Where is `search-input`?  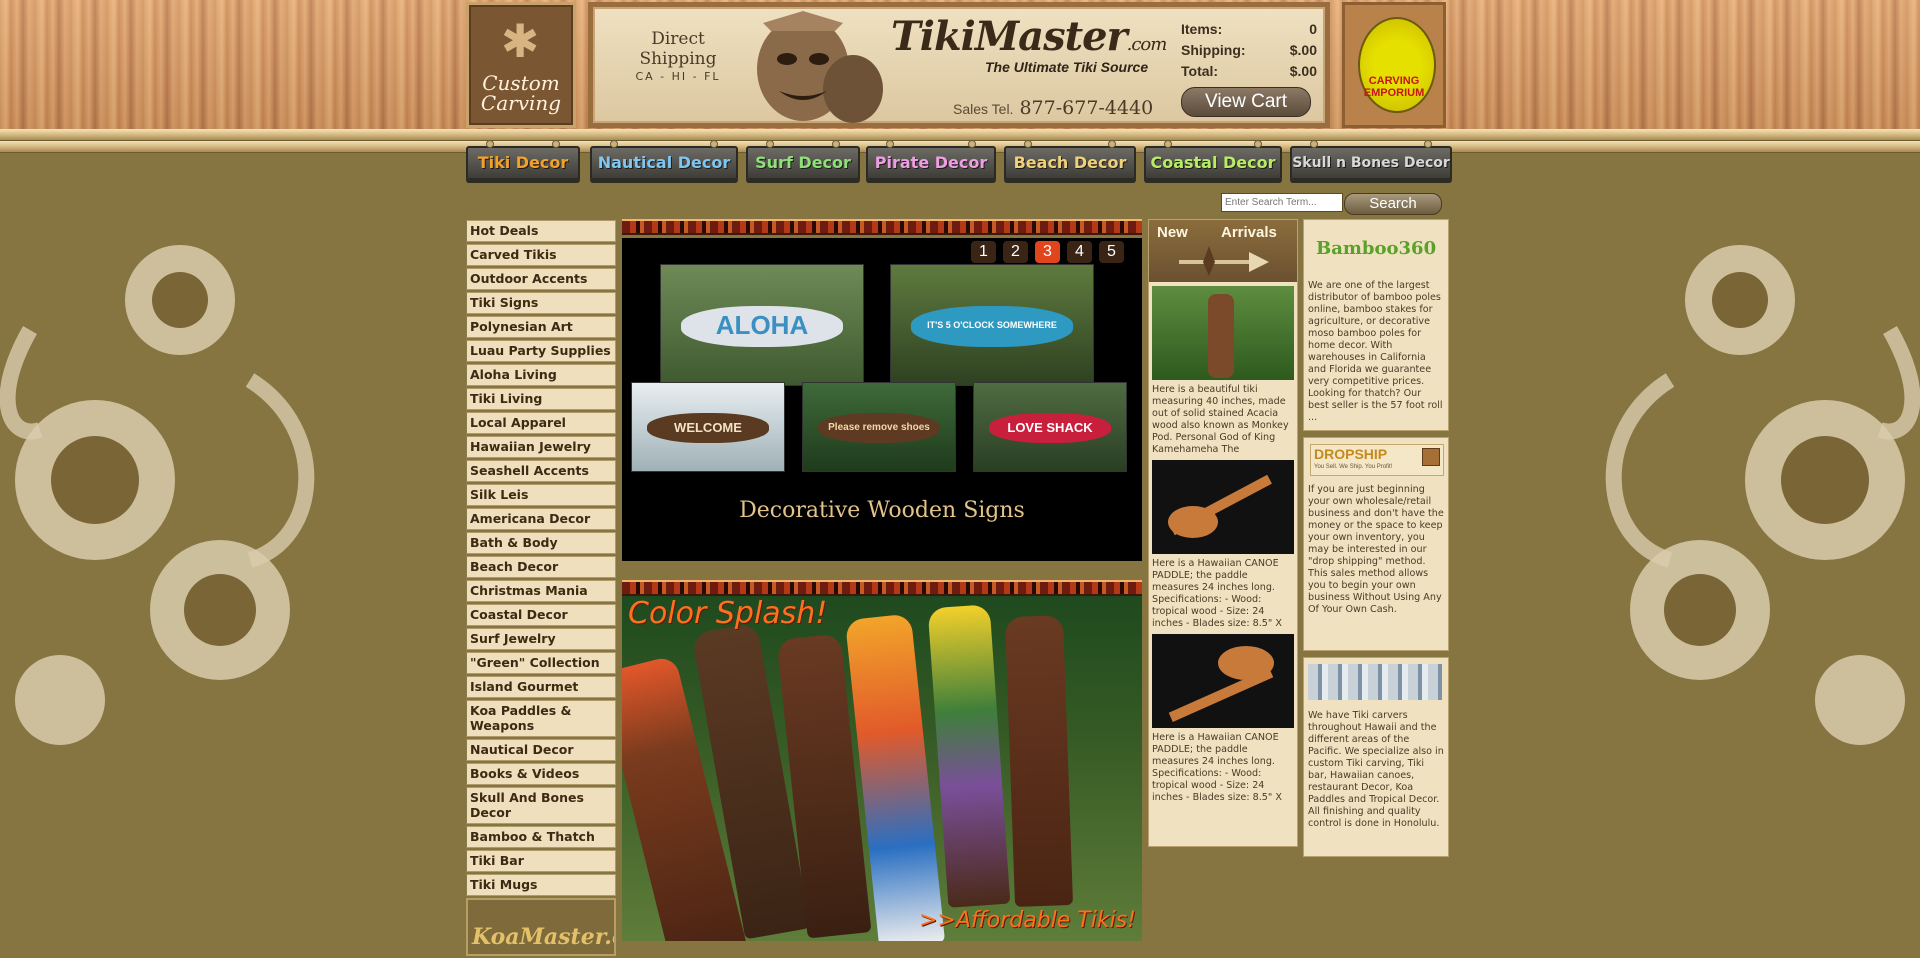
search-input is located at coordinates (1282, 202).